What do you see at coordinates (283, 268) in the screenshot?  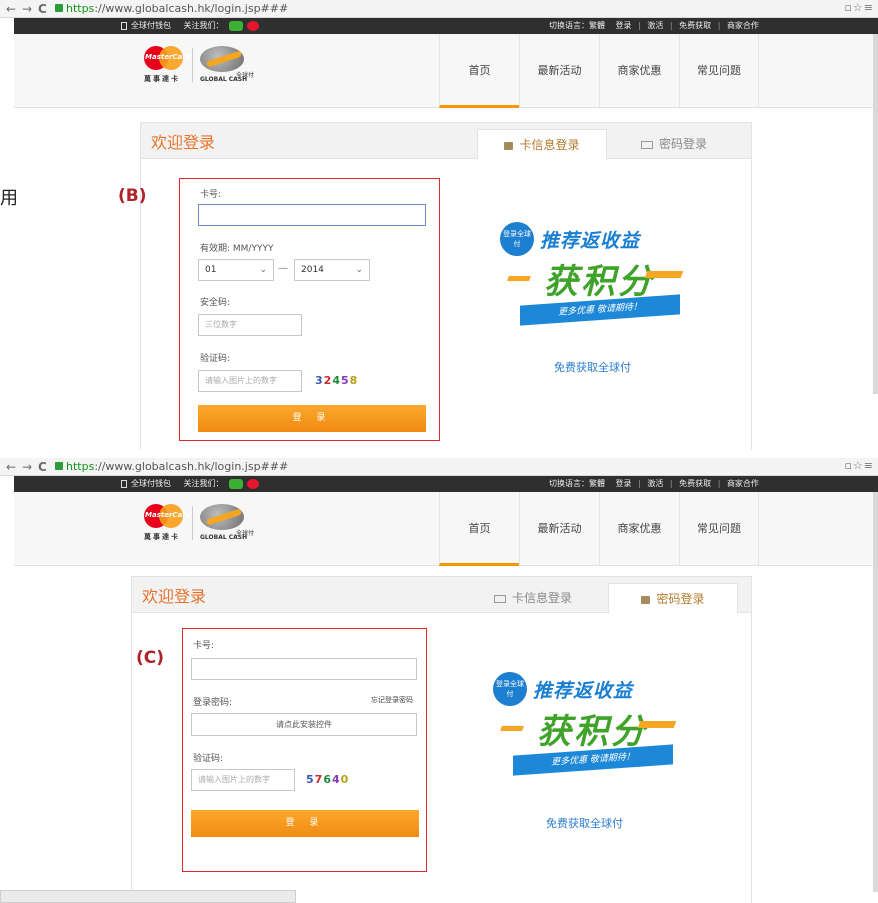 I see `expiry-dash: —` at bounding box center [283, 268].